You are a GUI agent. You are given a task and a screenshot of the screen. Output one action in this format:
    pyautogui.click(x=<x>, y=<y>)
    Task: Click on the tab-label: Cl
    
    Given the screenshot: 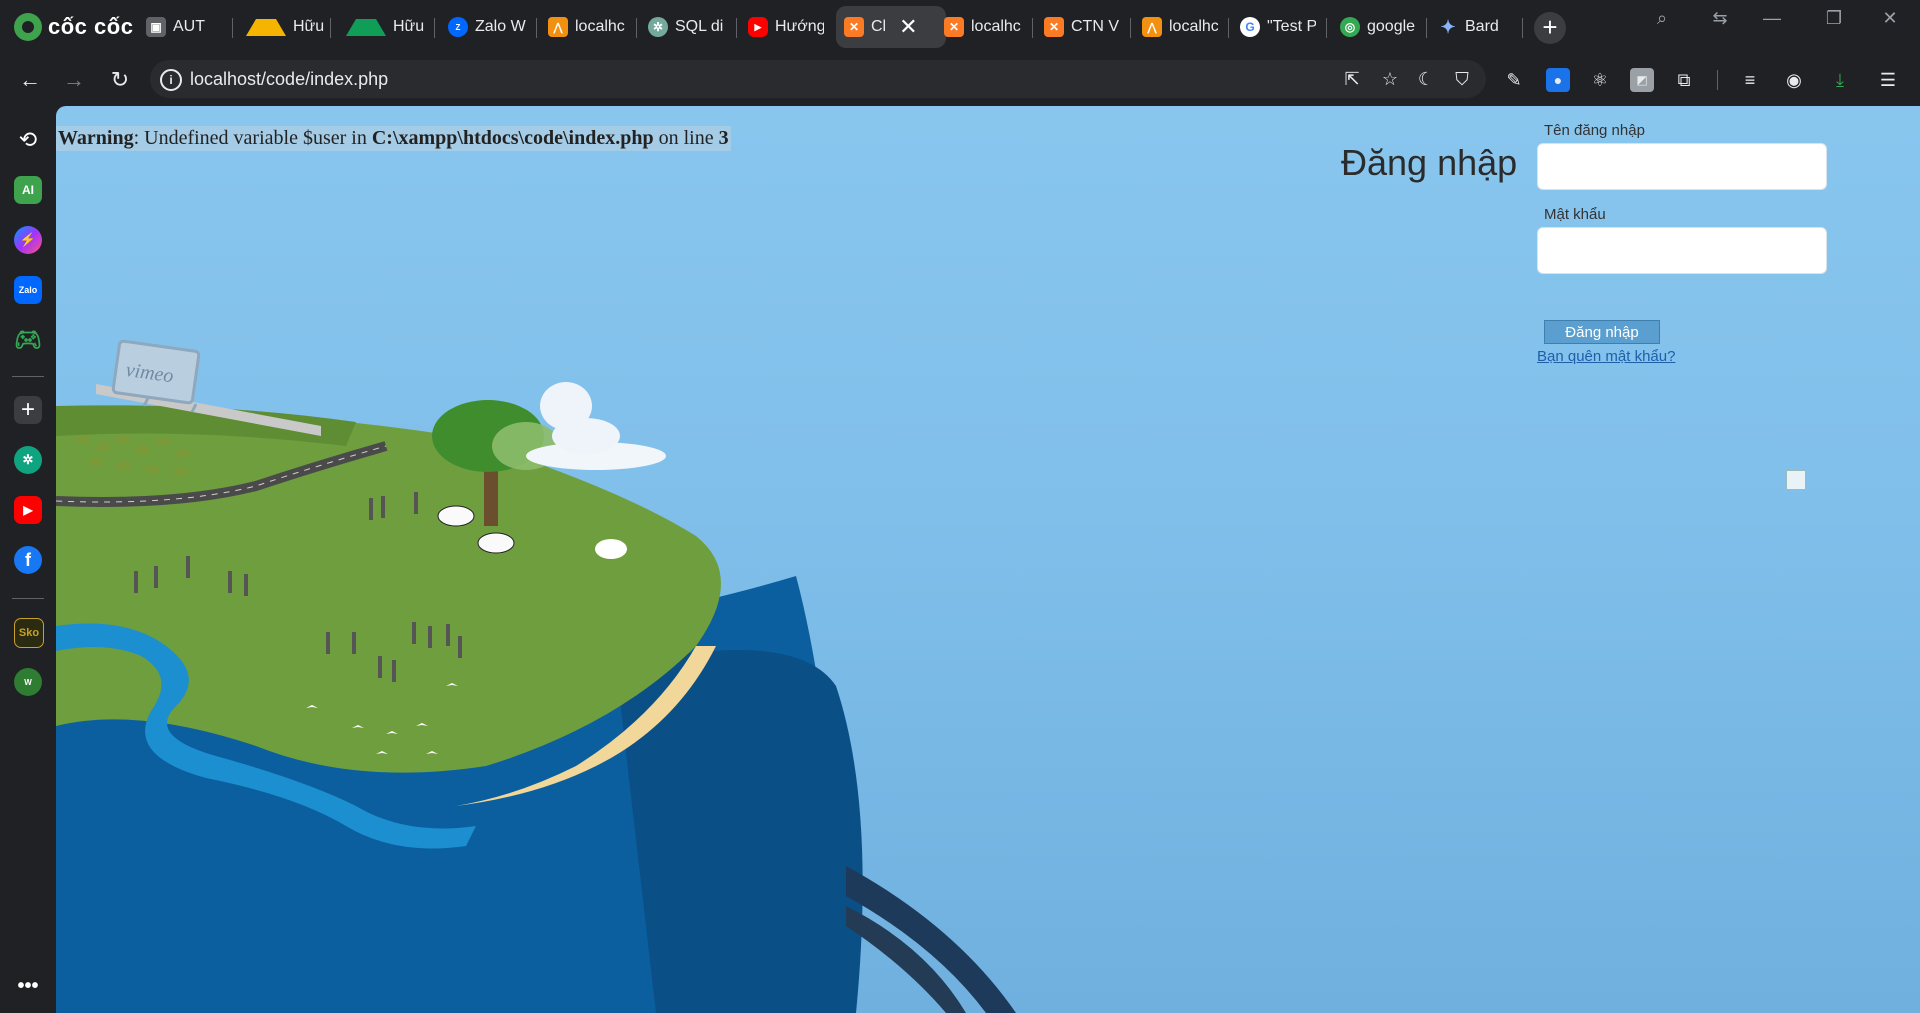 What is the action you would take?
    pyautogui.click(x=879, y=26)
    